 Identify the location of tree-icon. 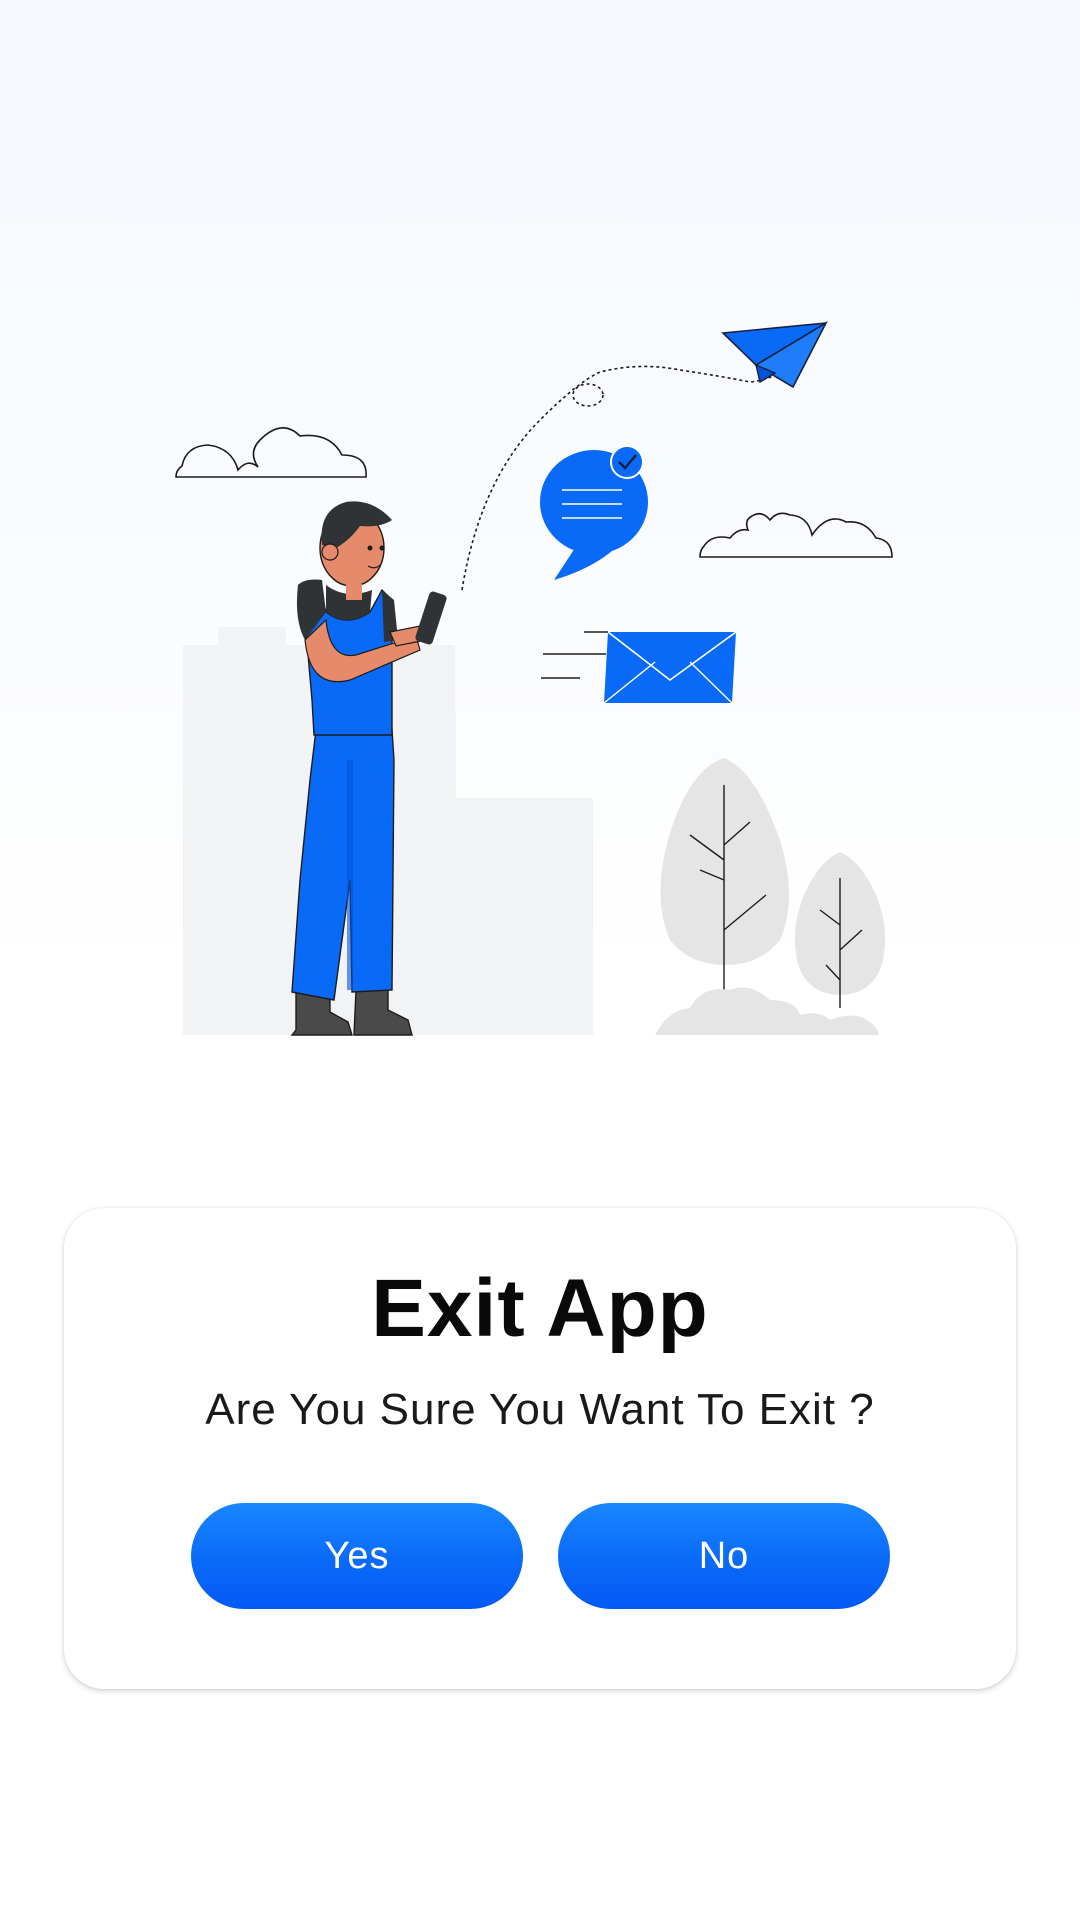
(770, 896).